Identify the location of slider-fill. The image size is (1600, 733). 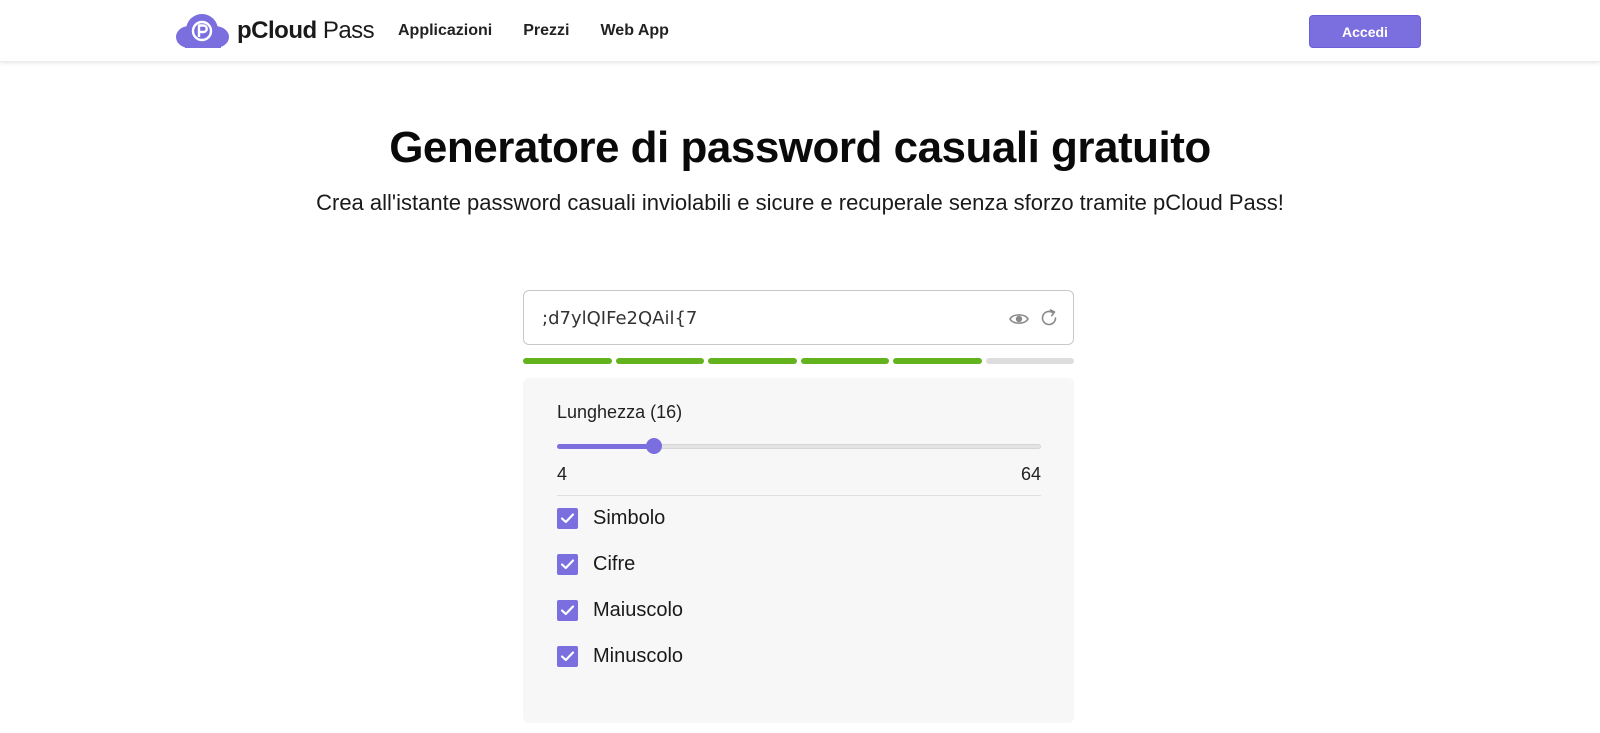
(605, 446).